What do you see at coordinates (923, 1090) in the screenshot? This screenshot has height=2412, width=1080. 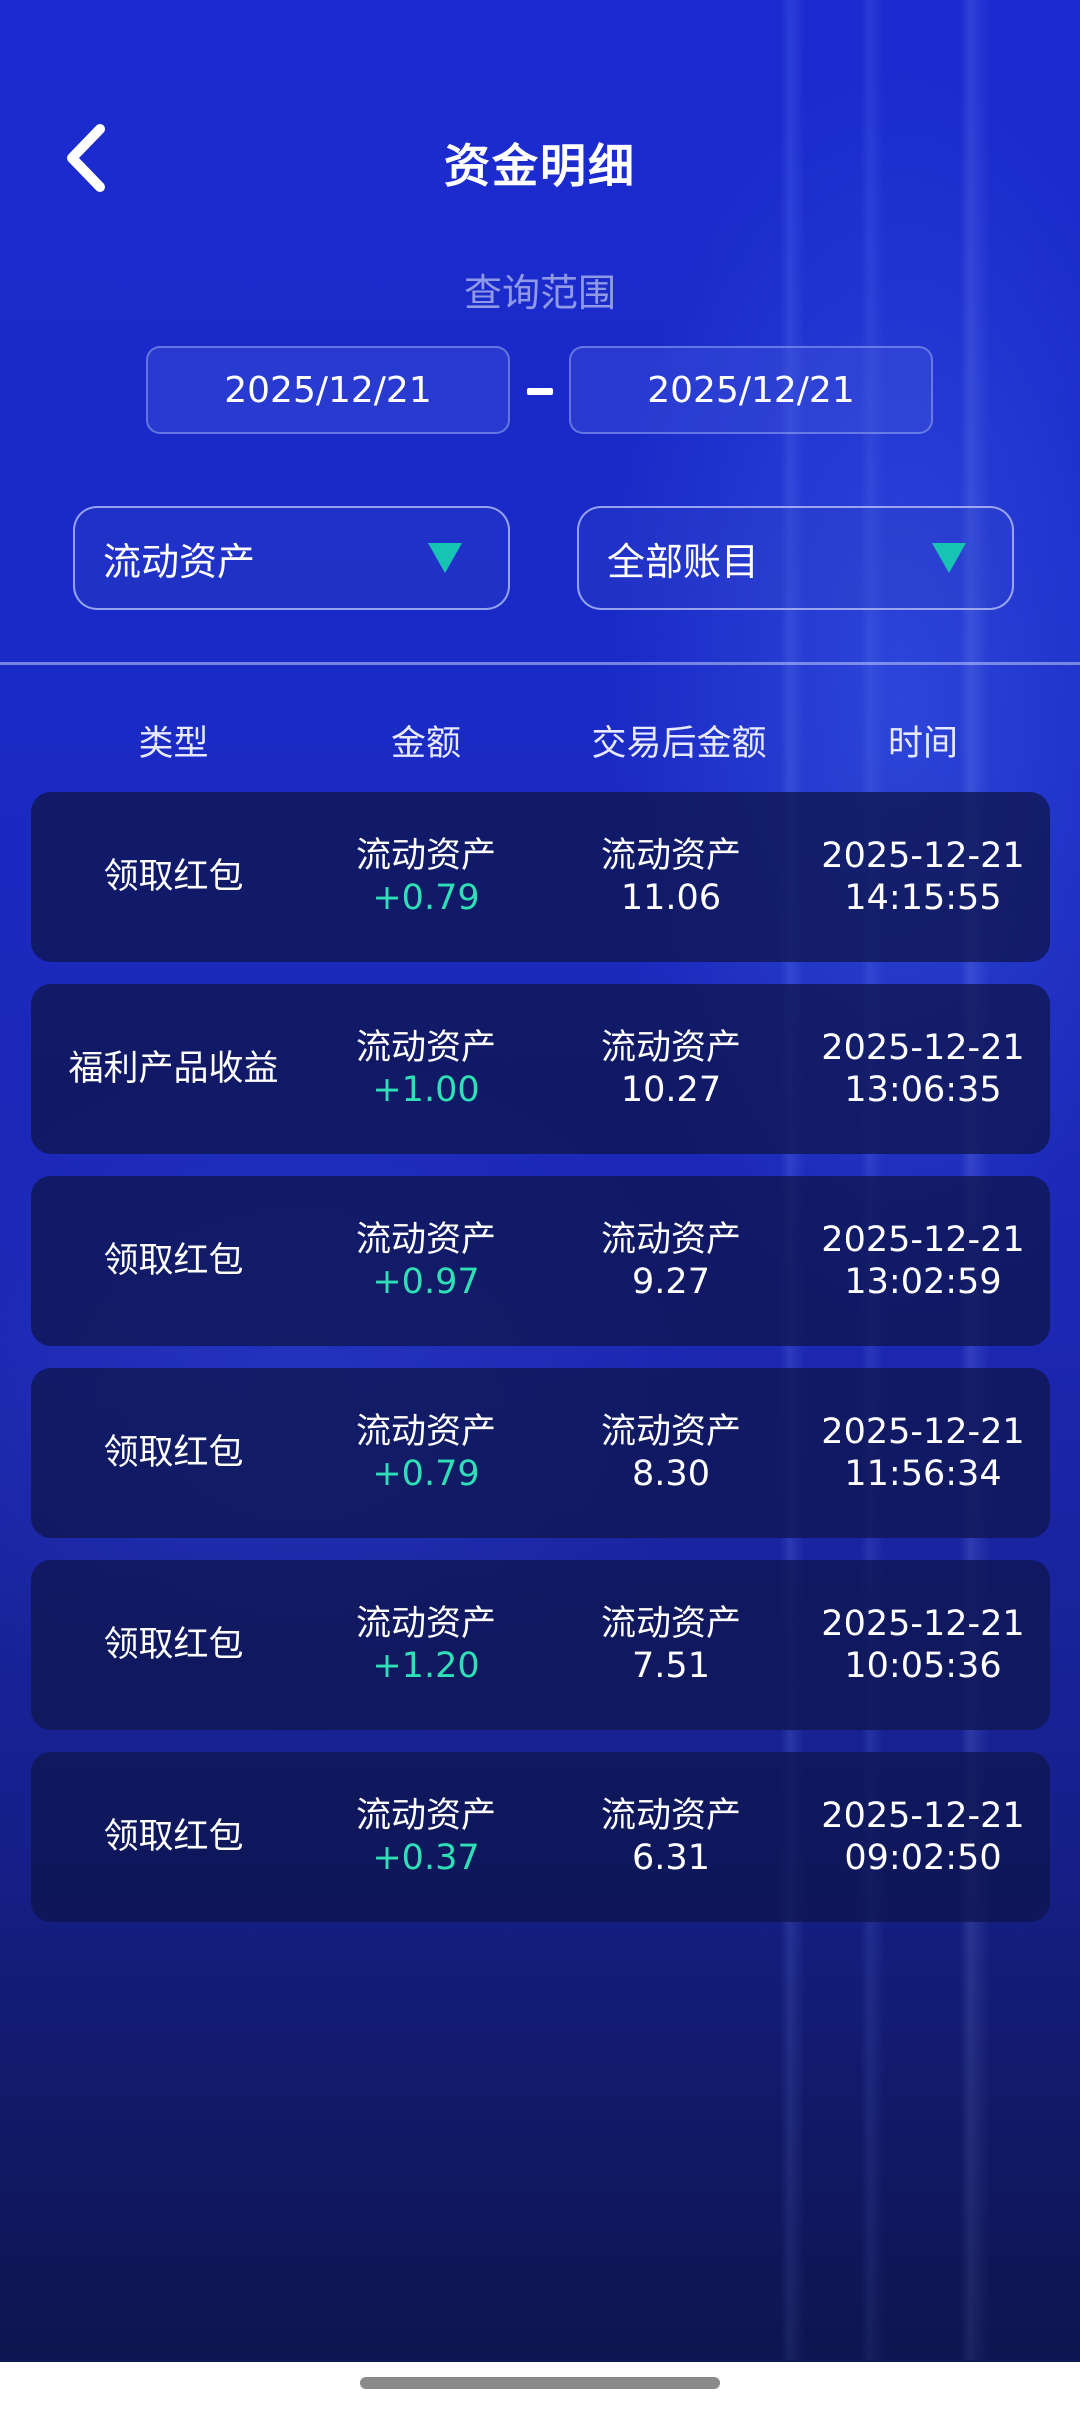 I see `row-clock: 13:06:35` at bounding box center [923, 1090].